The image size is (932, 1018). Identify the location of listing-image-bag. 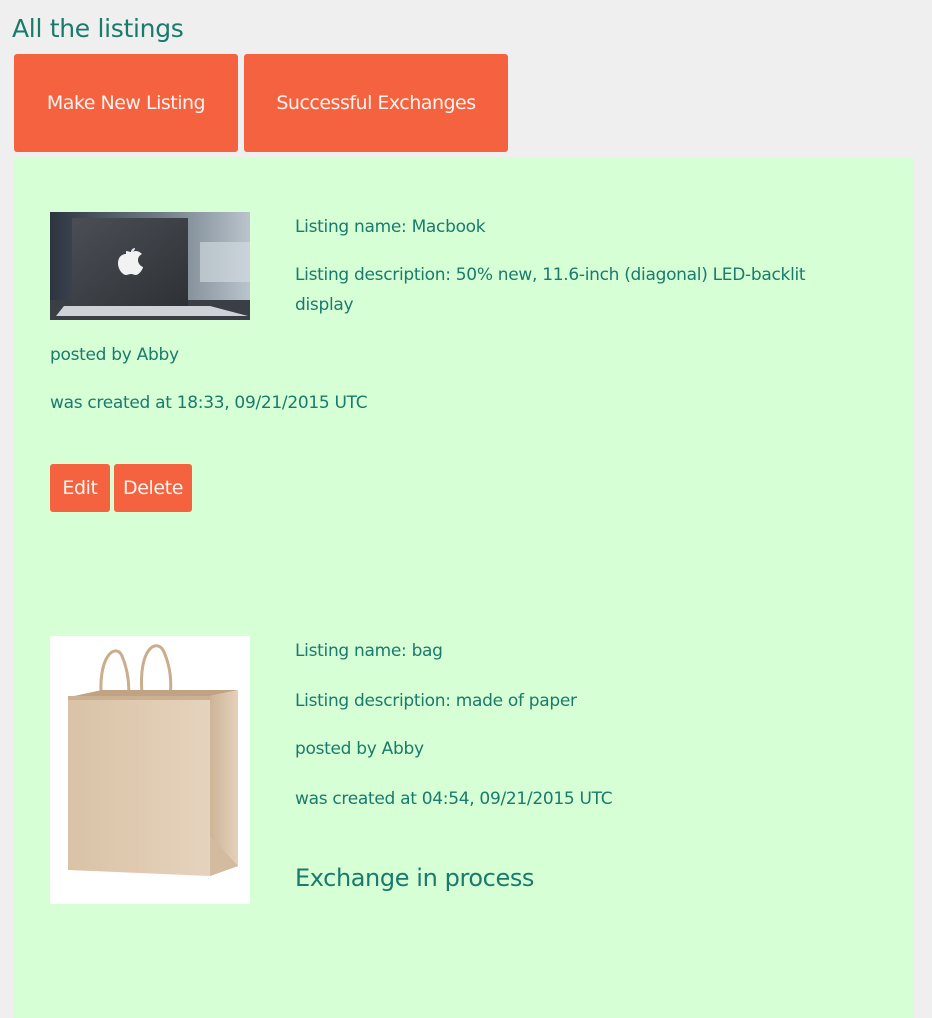
(150, 770).